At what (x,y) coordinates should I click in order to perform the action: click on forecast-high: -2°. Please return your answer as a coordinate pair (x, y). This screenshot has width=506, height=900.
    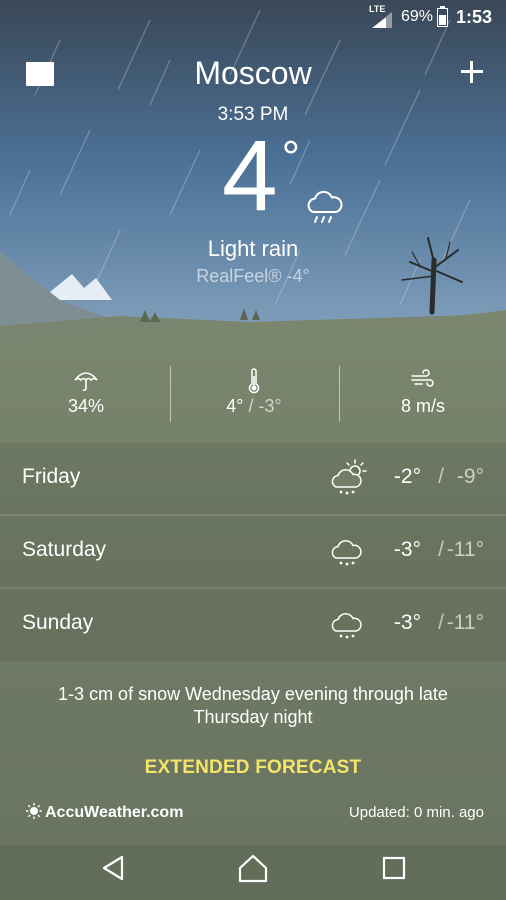
    Looking at the image, I should click on (407, 476).